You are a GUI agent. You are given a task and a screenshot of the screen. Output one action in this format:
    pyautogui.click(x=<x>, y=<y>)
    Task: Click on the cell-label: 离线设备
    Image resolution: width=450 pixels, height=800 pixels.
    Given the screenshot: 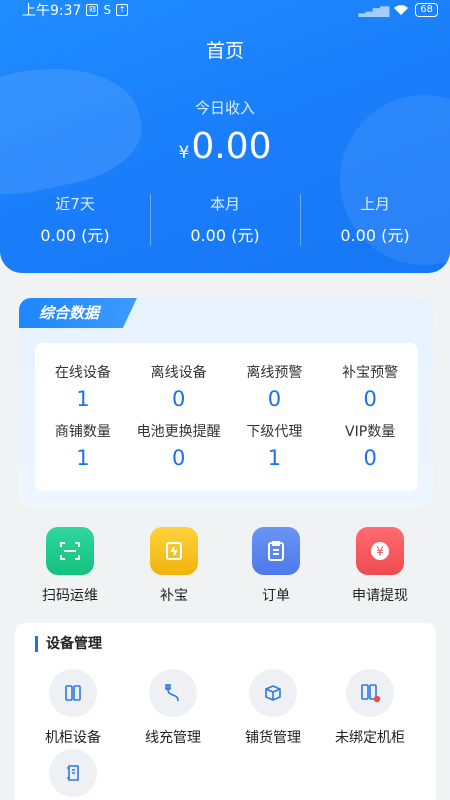 What is the action you would take?
    pyautogui.click(x=178, y=373)
    